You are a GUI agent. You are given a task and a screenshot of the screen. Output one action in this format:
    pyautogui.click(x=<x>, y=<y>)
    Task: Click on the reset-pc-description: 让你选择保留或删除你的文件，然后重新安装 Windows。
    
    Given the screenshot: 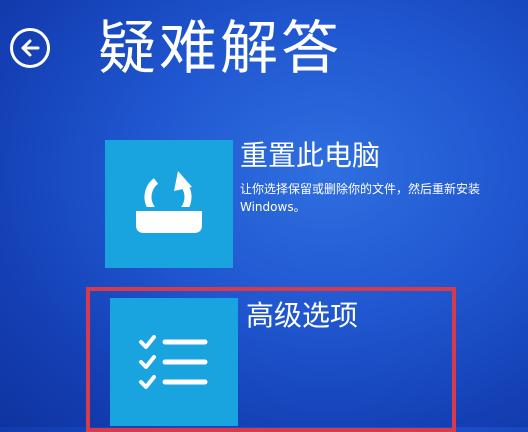 What is the action you would take?
    pyautogui.click(x=360, y=198)
    